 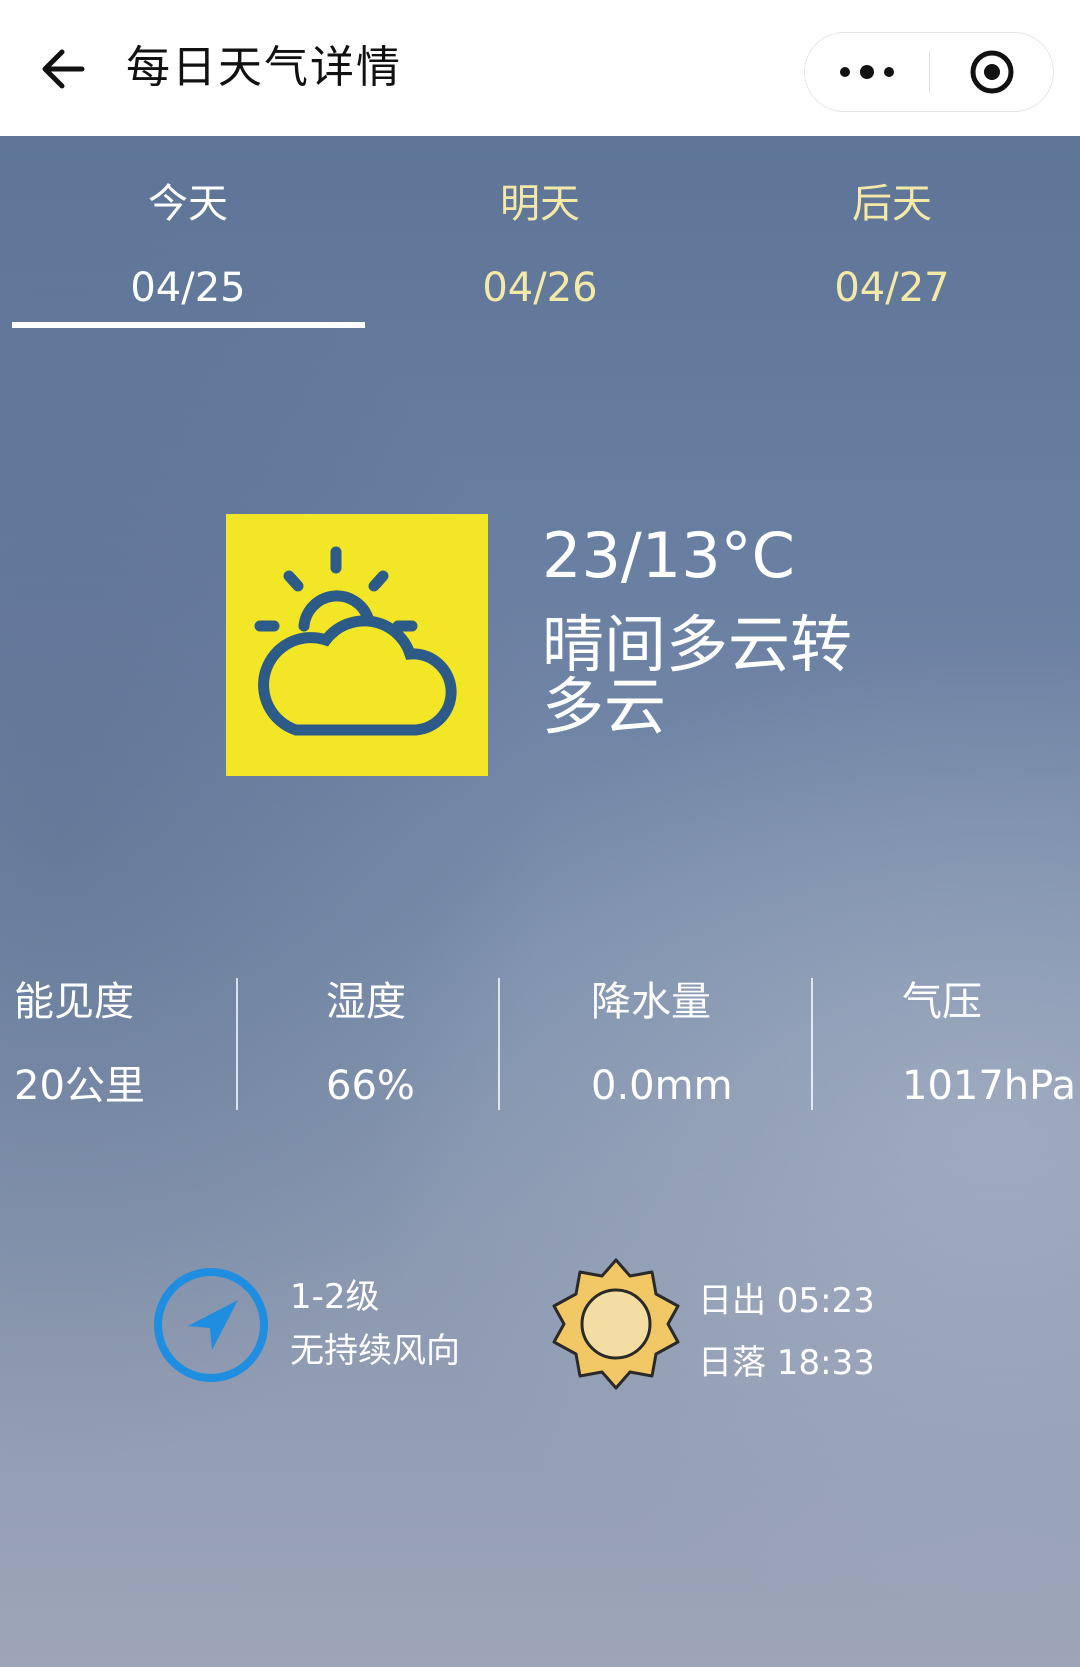 I want to click on close-target-icon, so click(x=992, y=72).